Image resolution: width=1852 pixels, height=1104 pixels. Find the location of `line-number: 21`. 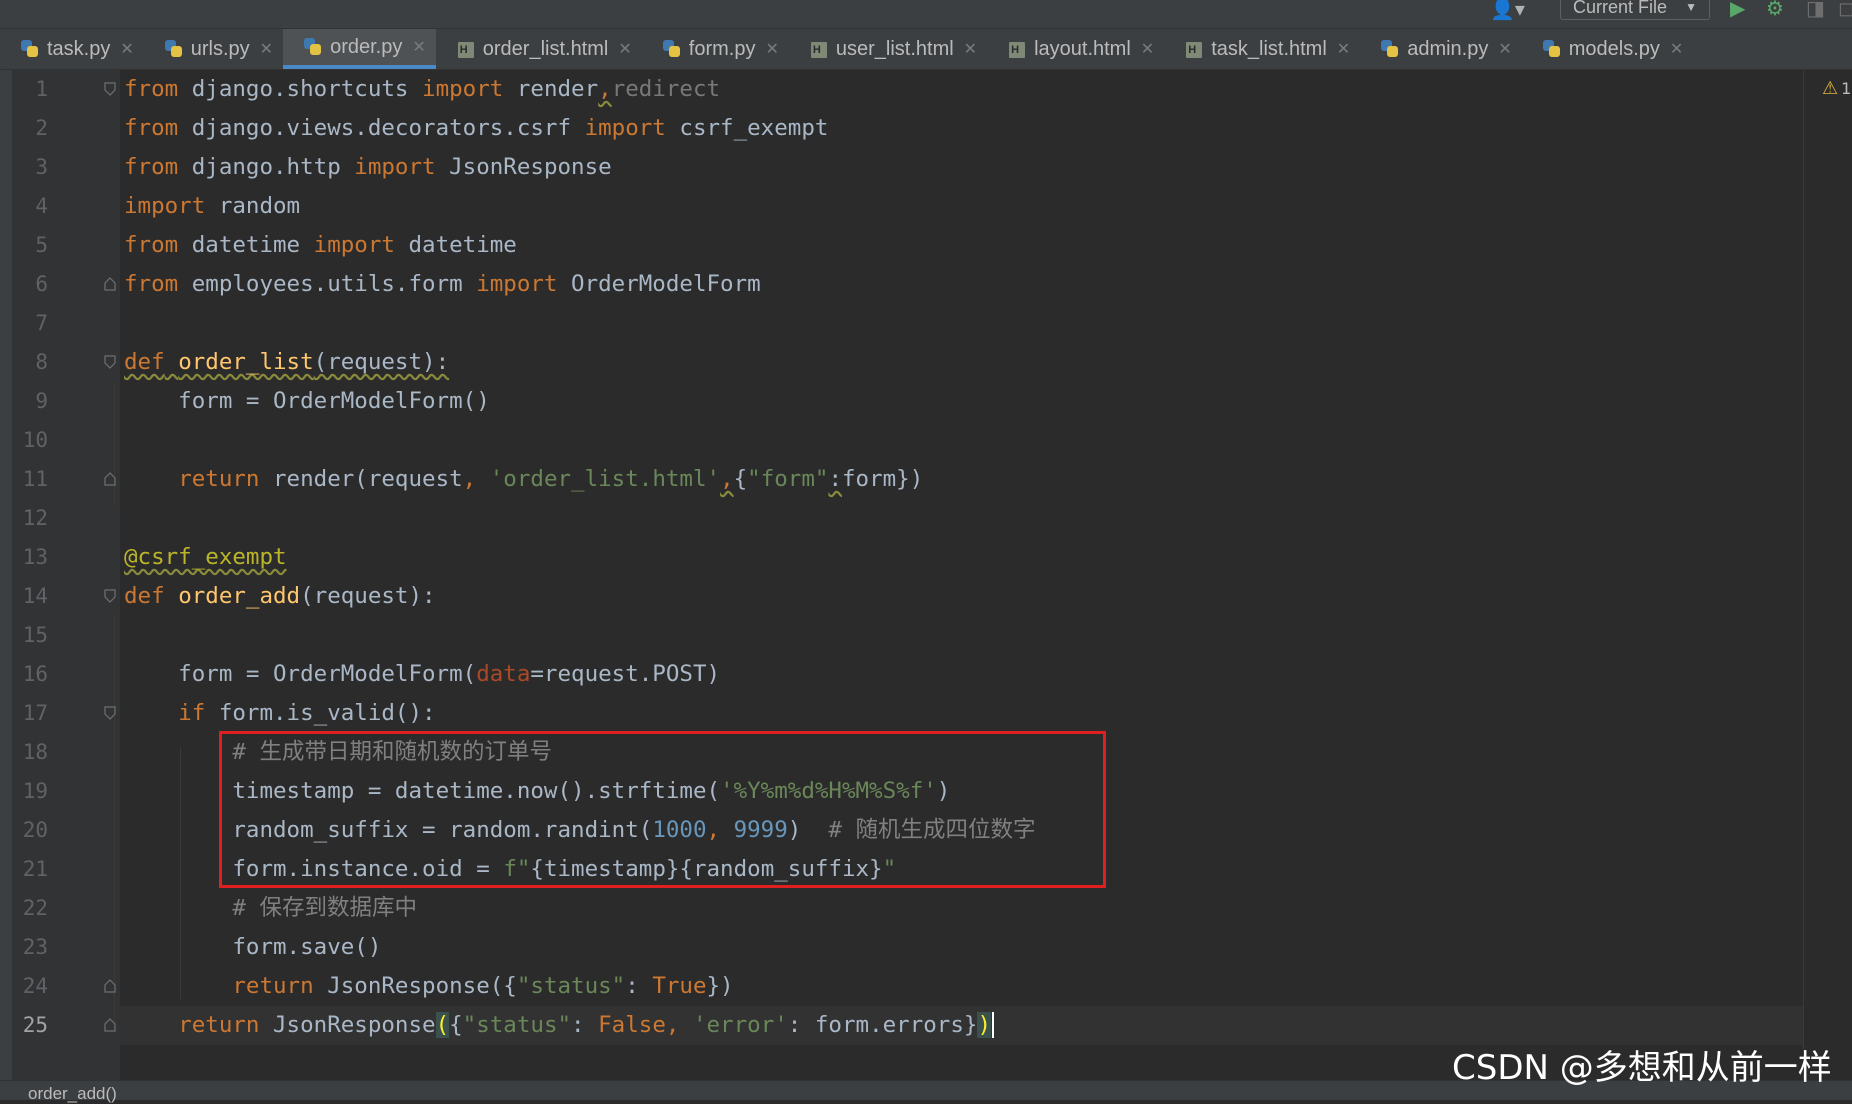

line-number: 21 is located at coordinates (35, 869).